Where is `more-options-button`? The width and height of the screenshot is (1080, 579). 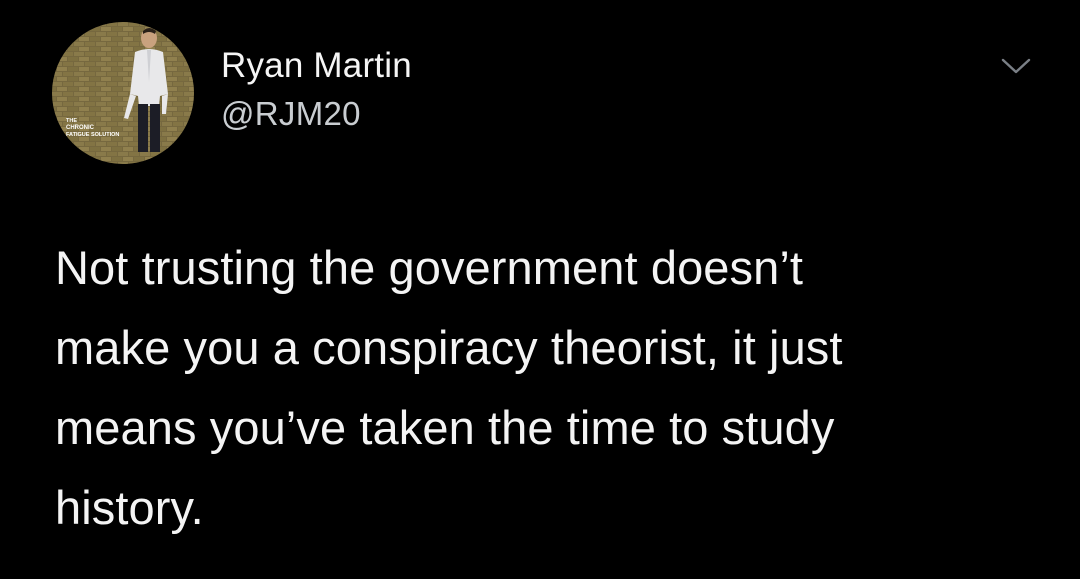 more-options-button is located at coordinates (1016, 66).